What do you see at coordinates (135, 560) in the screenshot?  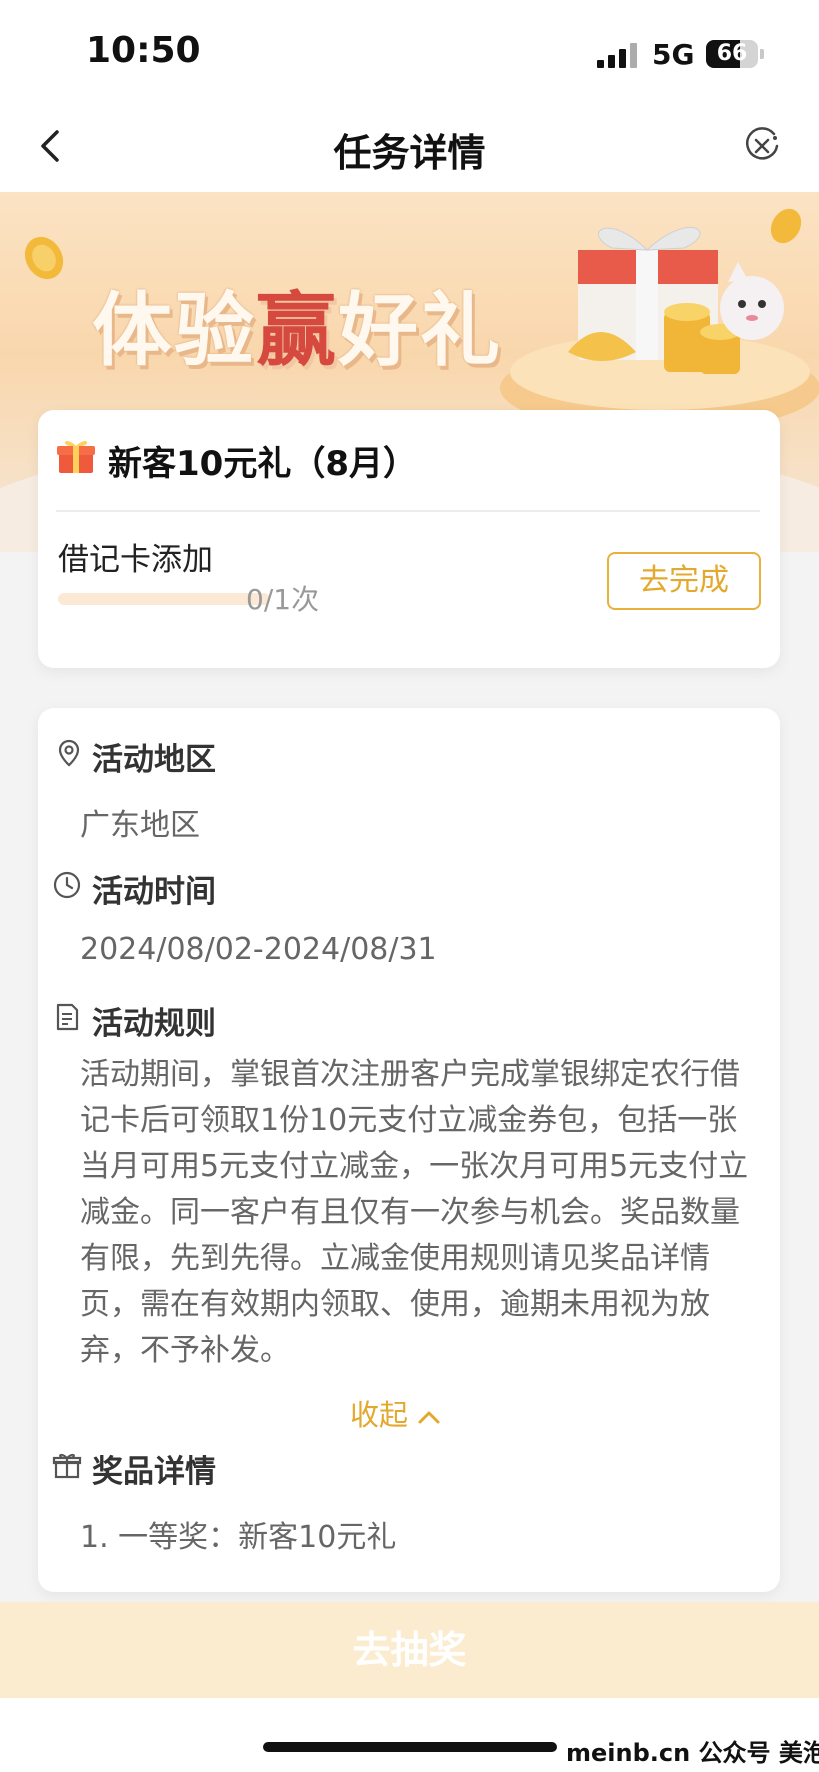 I see `subtask-label: 借记卡添加` at bounding box center [135, 560].